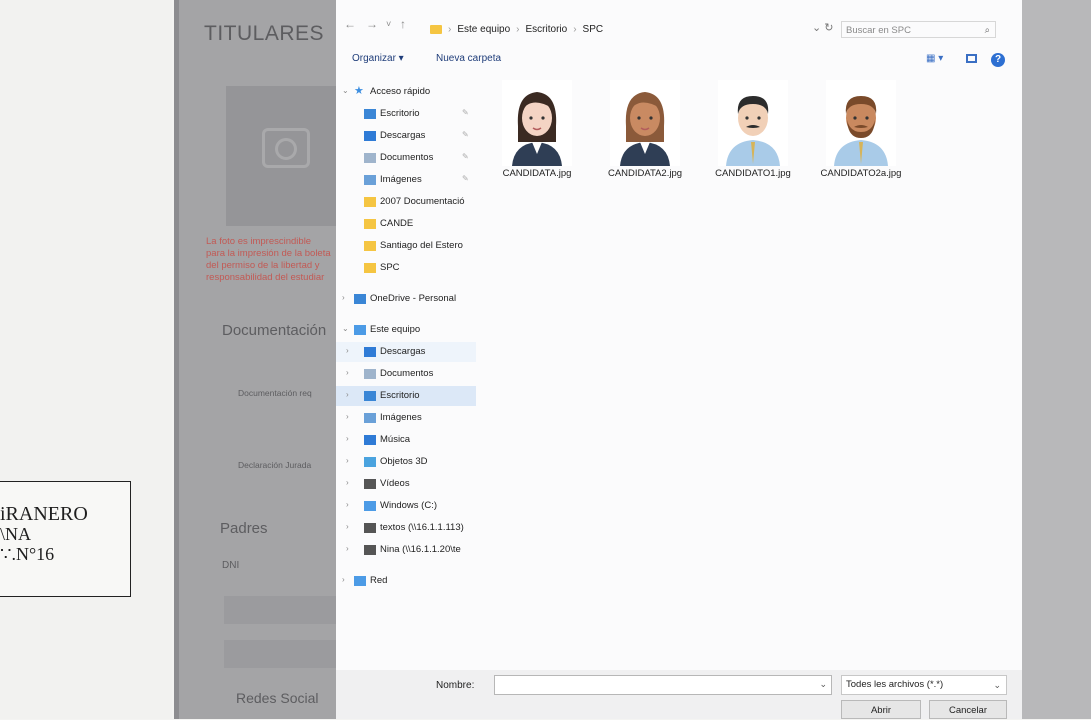 The height and width of the screenshot is (720, 1091). Describe the element at coordinates (406, 158) in the screenshot. I see `nav-item-2: Documentos ✎` at that location.